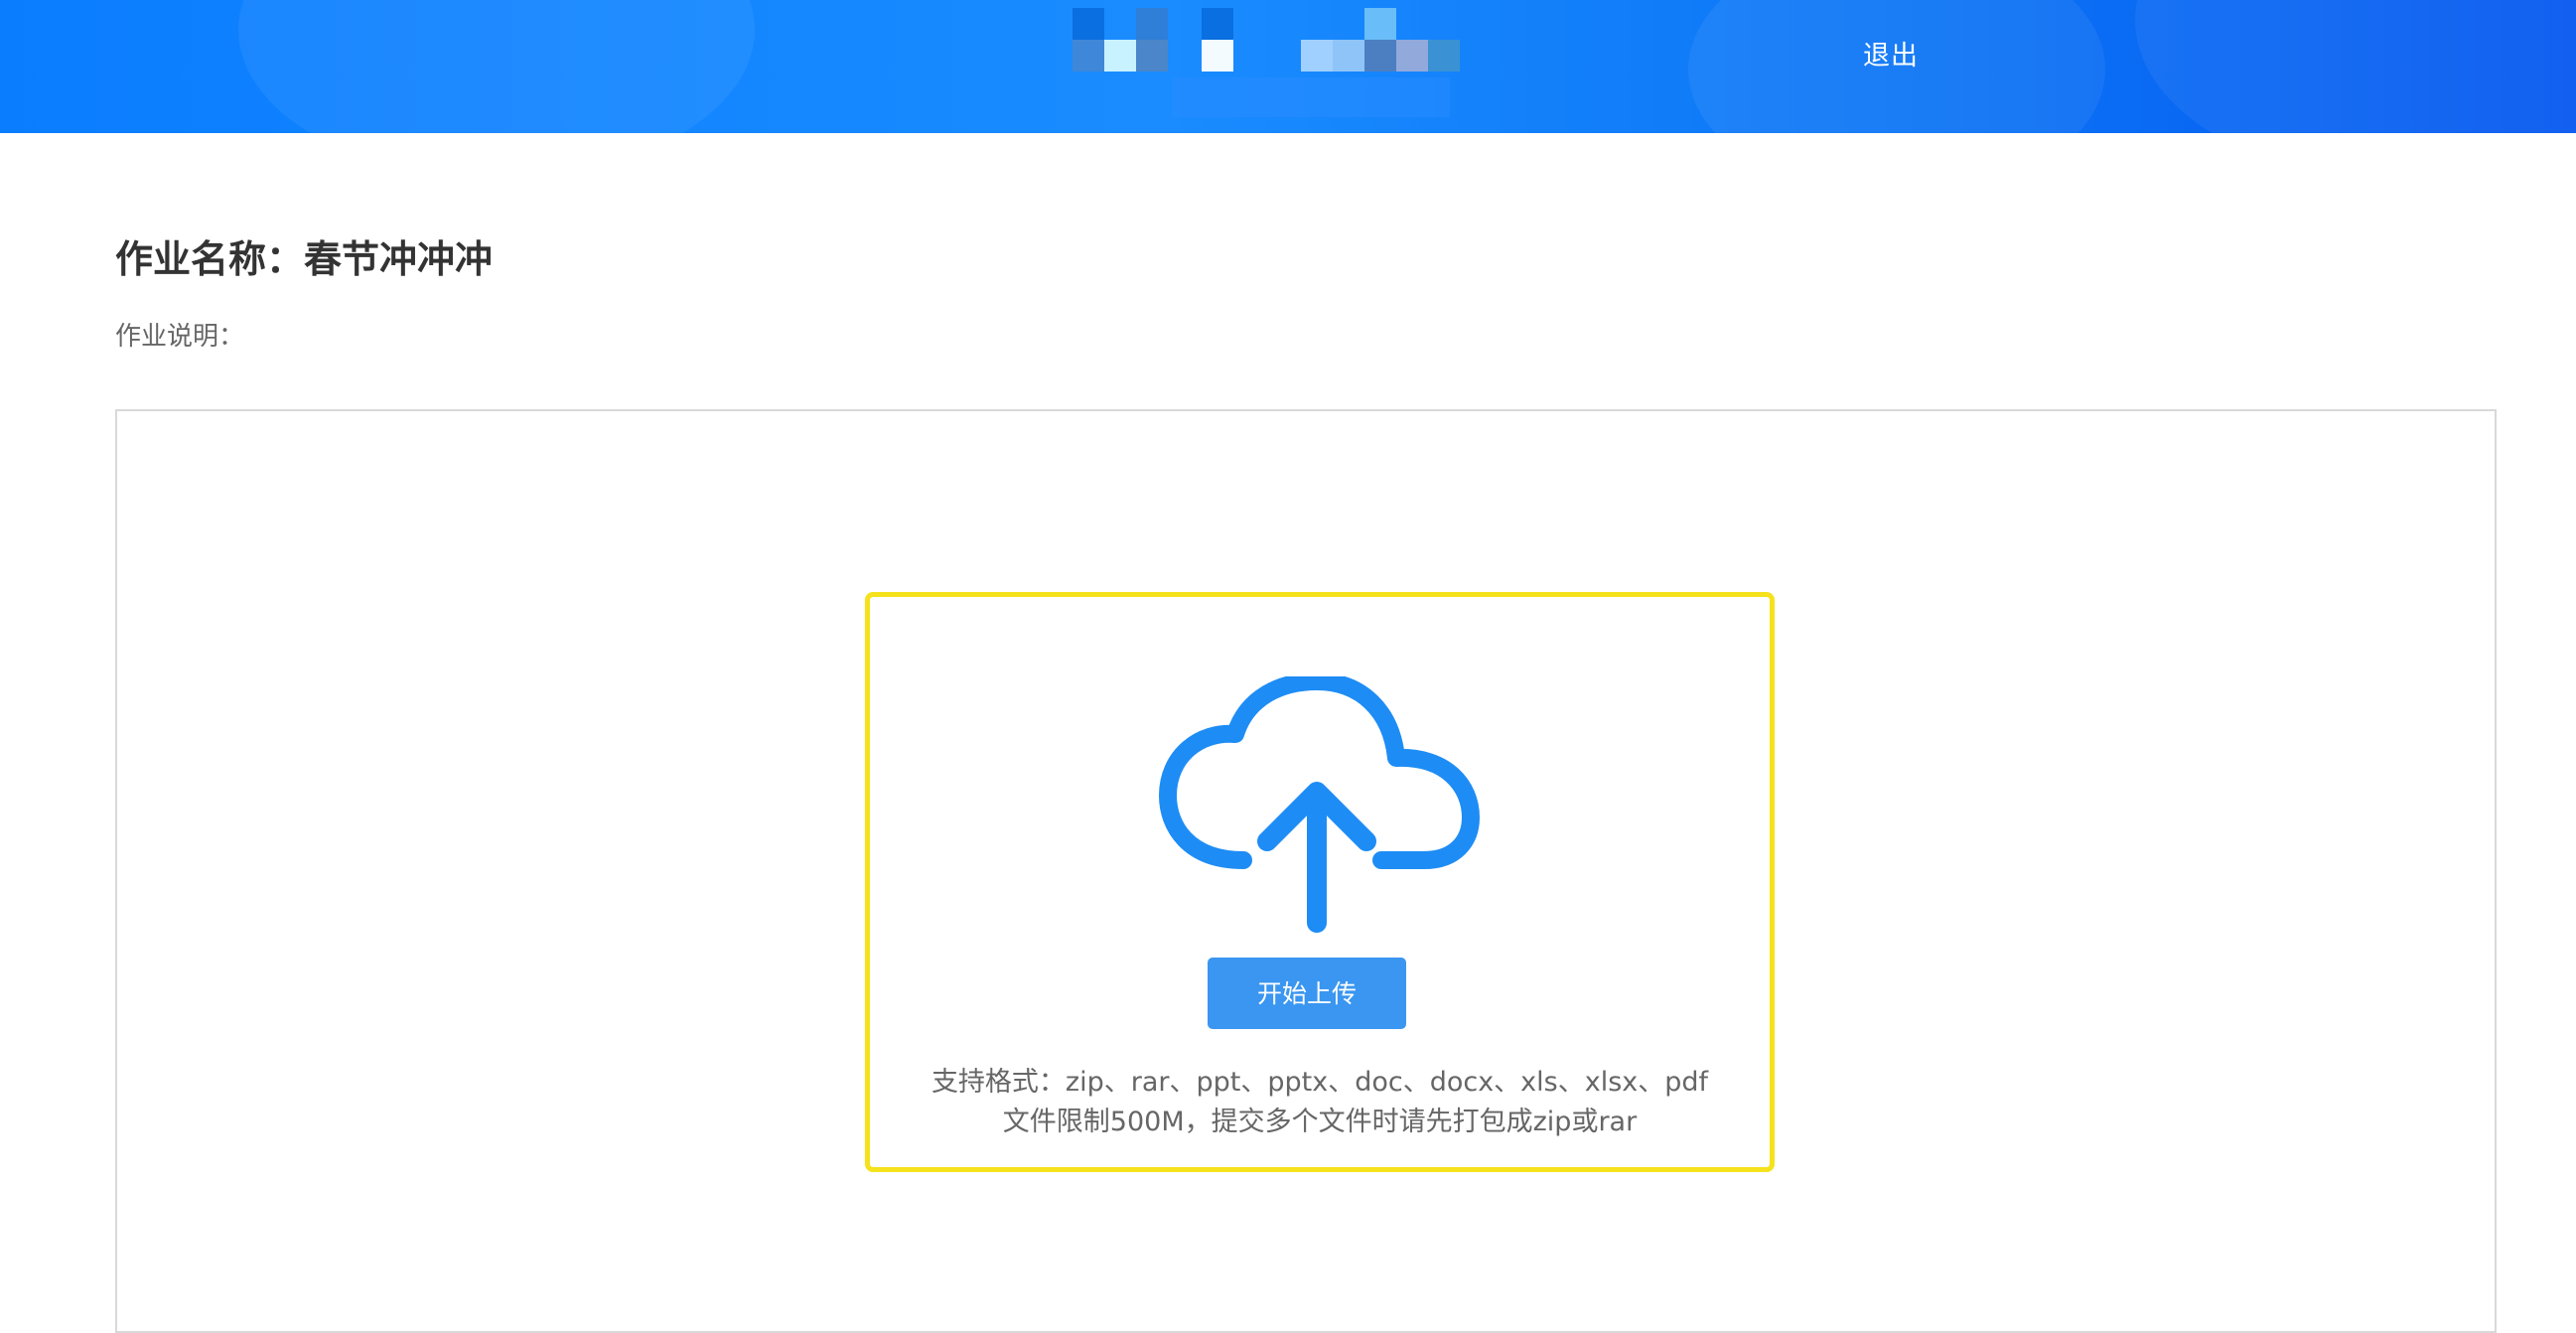  I want to click on site-logo, so click(1272, 67).